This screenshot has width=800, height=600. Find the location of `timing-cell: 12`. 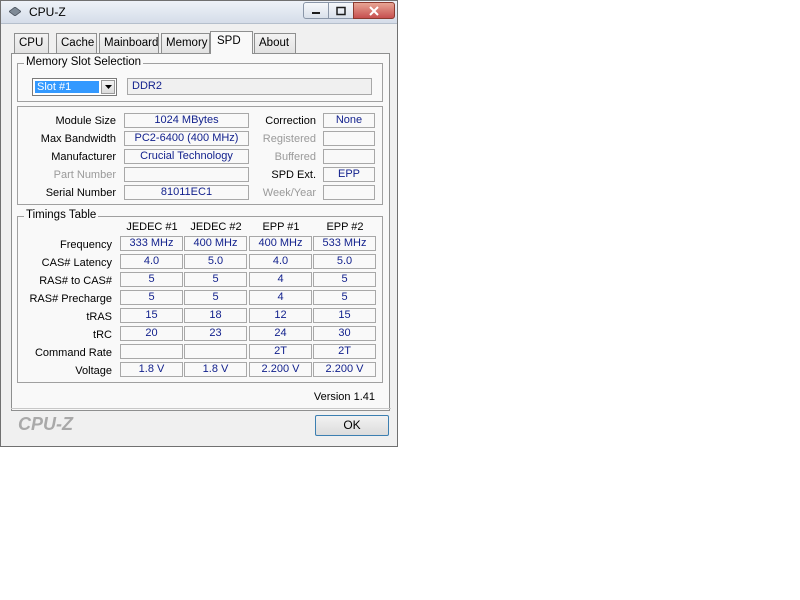

timing-cell: 12 is located at coordinates (280, 315).